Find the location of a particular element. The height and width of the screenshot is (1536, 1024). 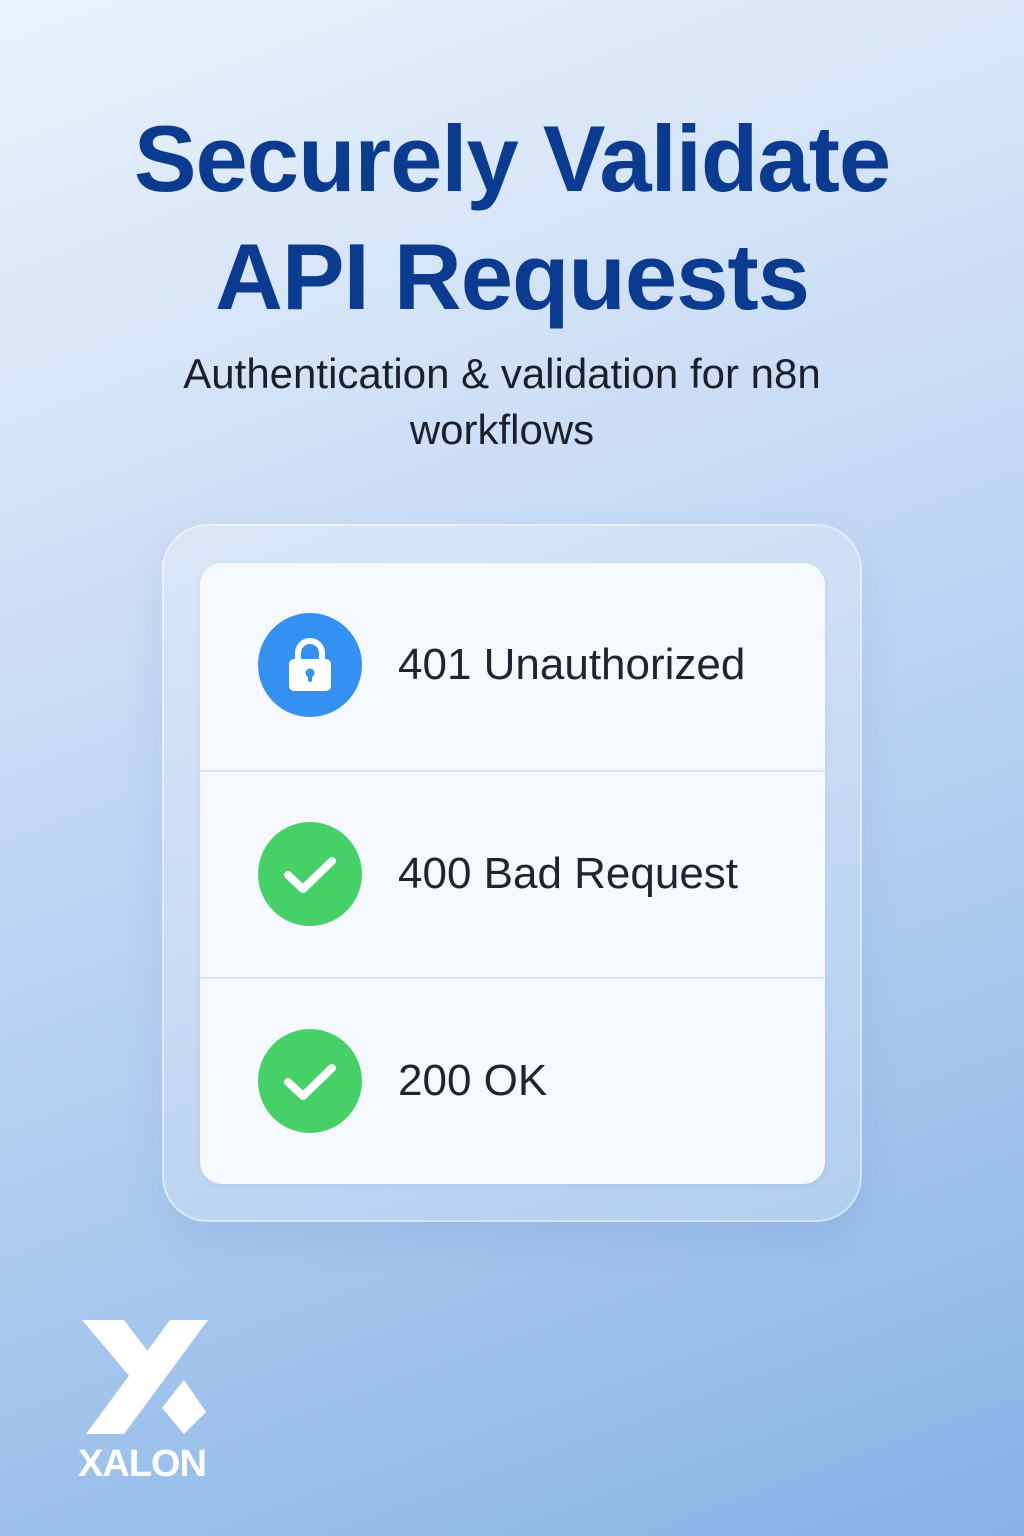

status-row-ok: 200 OK is located at coordinates (512, 1080).